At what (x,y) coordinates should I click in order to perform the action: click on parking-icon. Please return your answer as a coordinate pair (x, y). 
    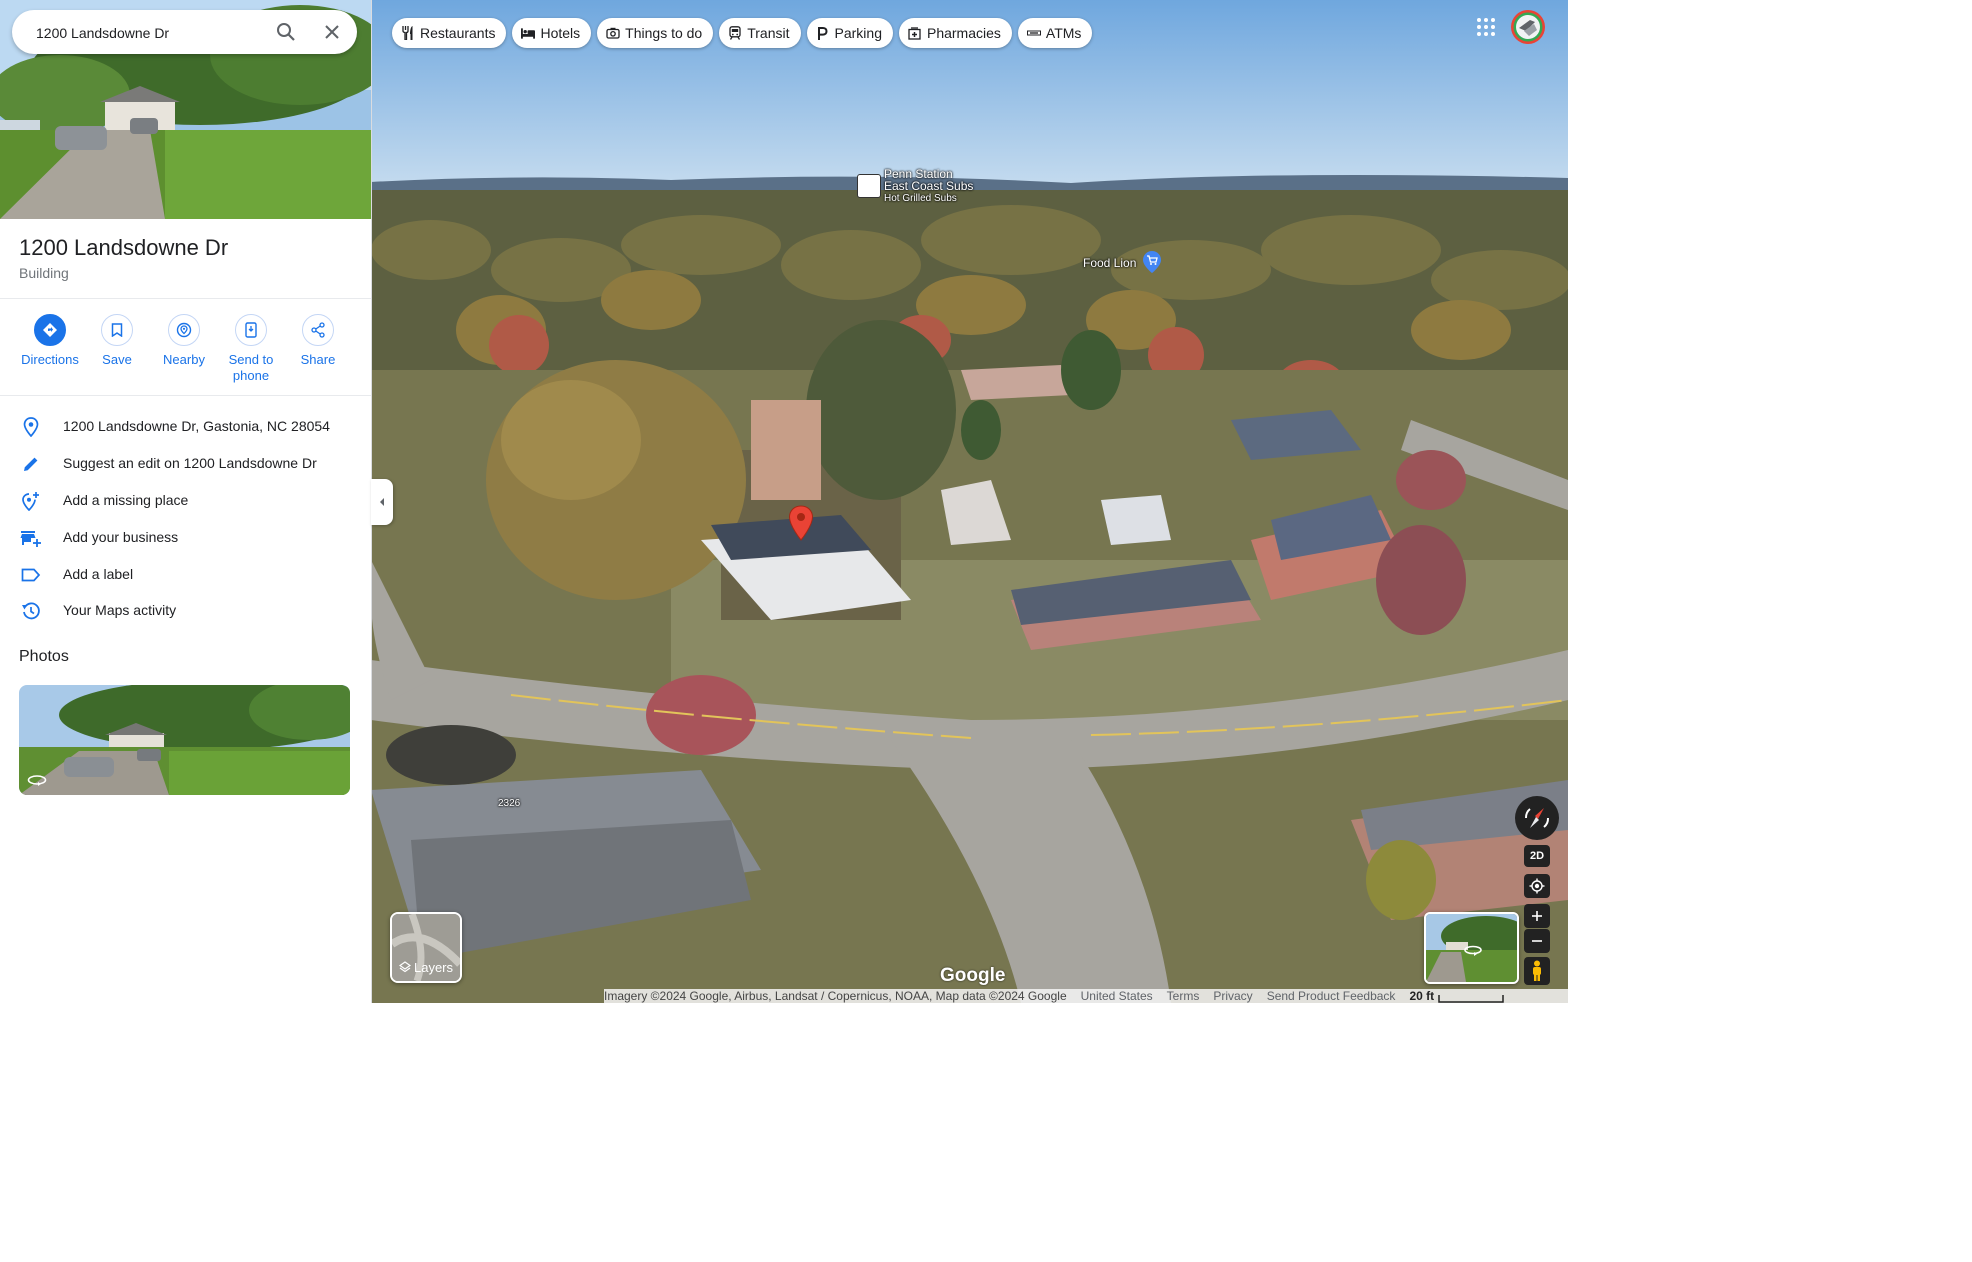
    Looking at the image, I should click on (823, 33).